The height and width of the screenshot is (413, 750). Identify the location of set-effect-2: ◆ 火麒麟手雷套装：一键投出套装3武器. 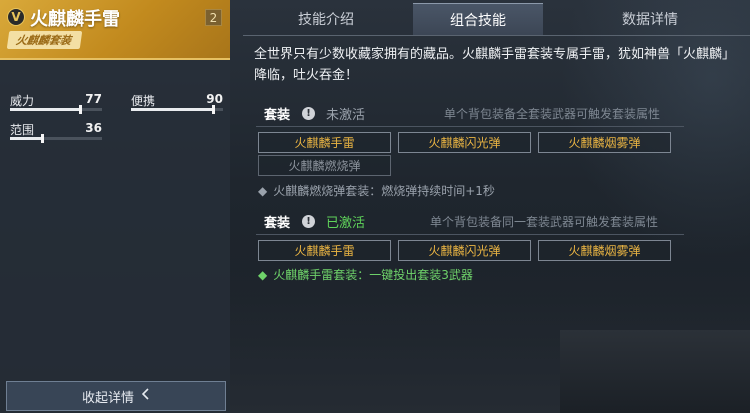
(365, 274).